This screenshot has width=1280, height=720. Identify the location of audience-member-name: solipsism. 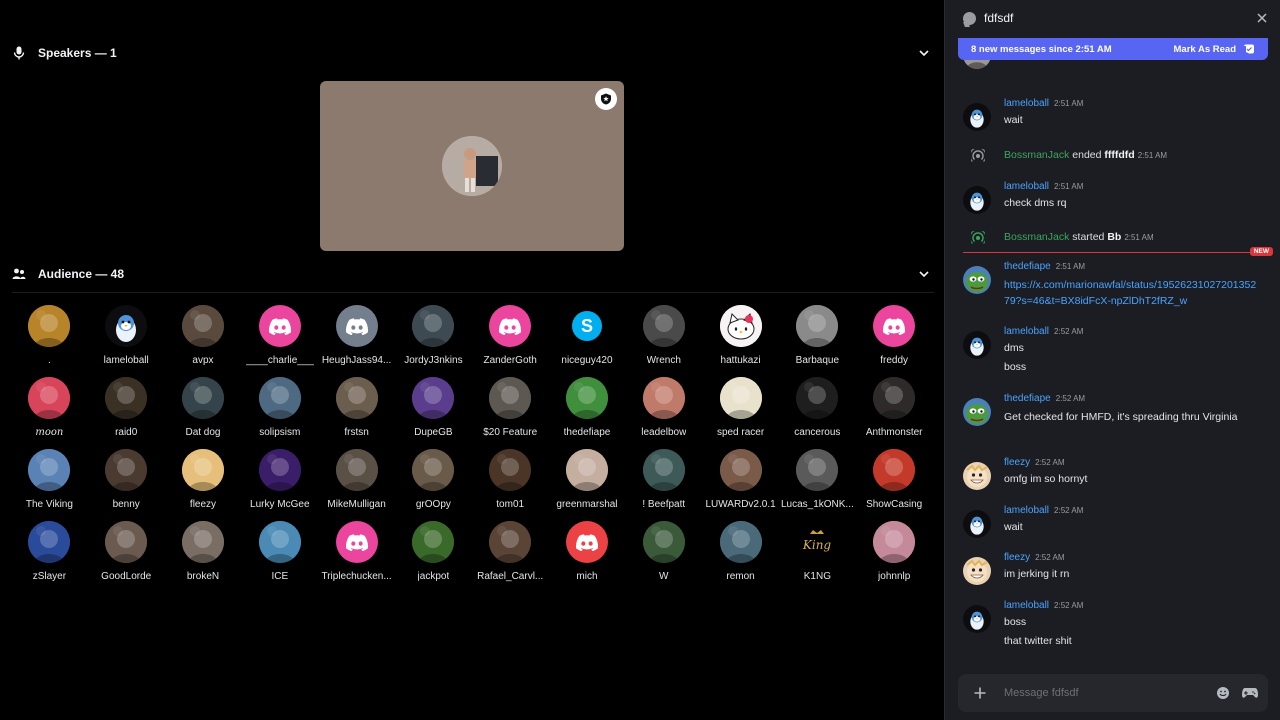
(280, 432).